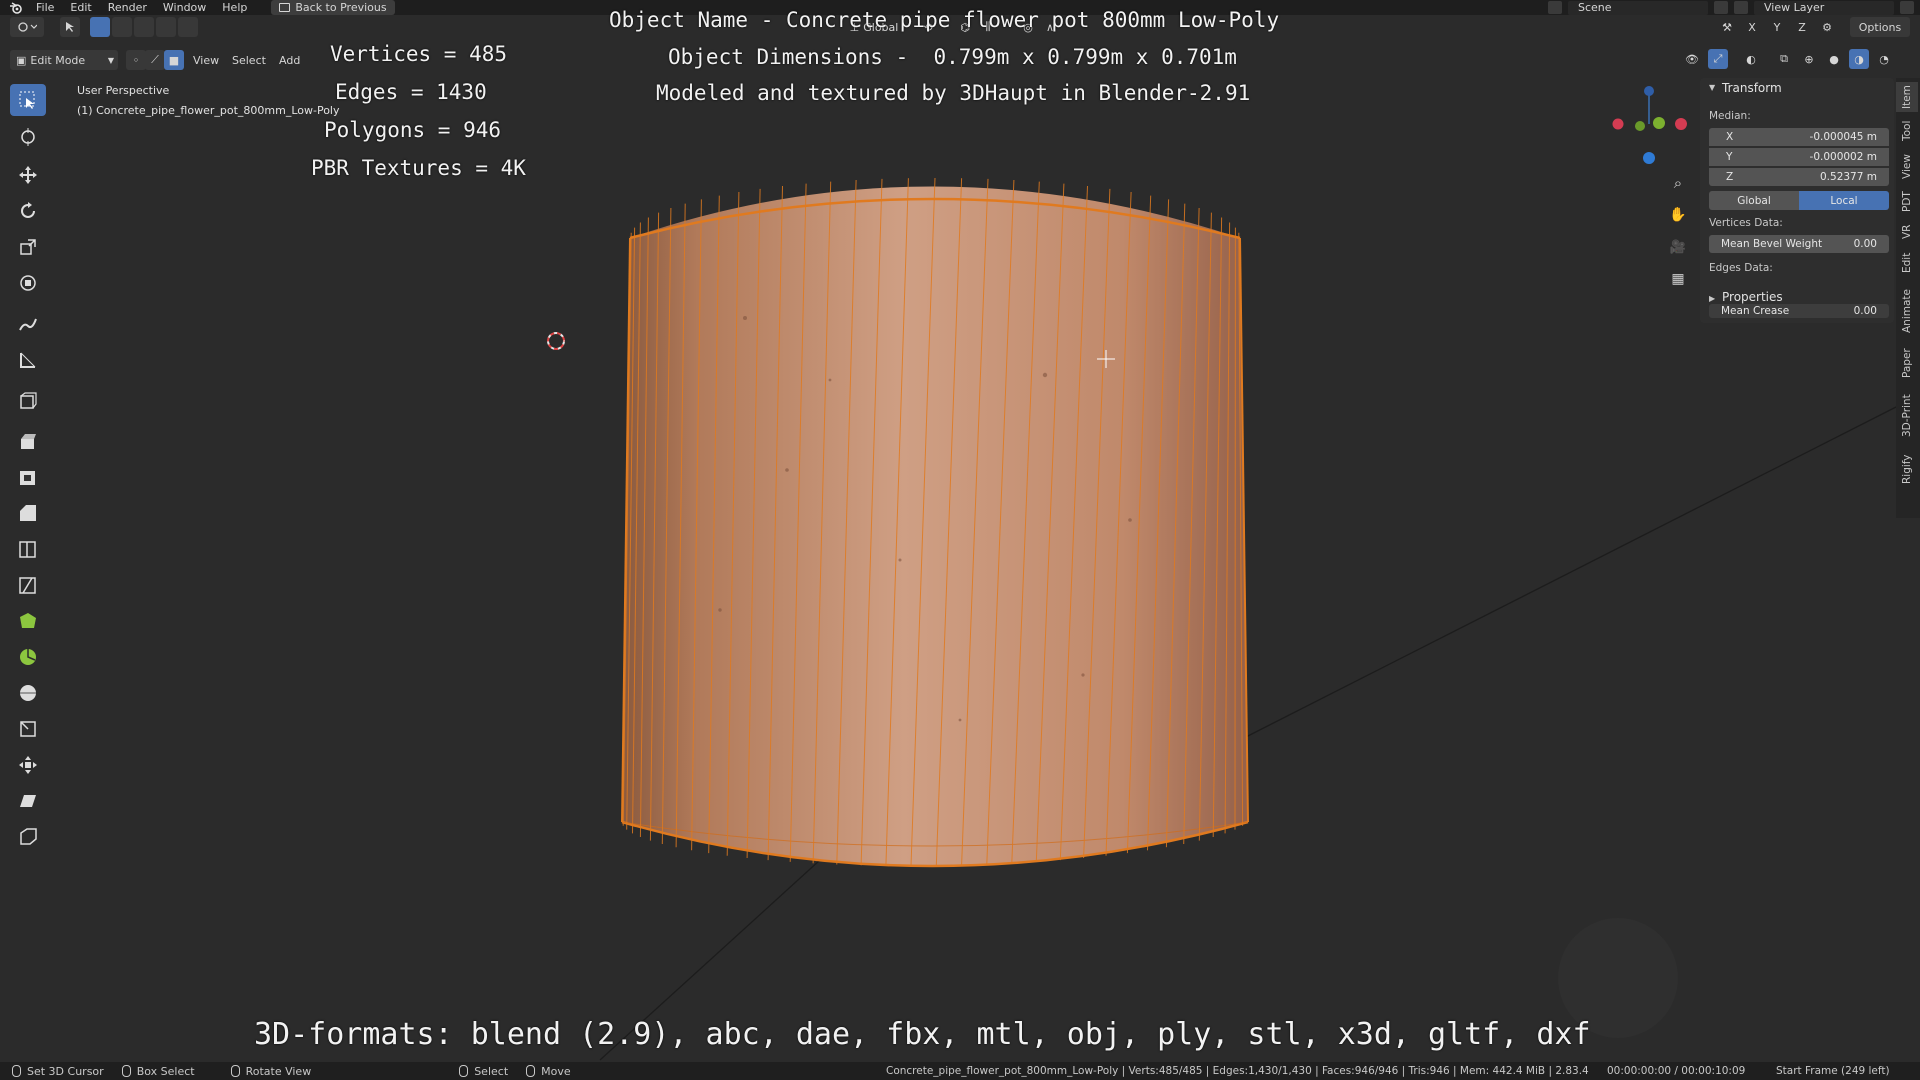 This screenshot has height=1080, width=1920. What do you see at coordinates (28, 549) in the screenshot?
I see `loop-cut-tool-icon` at bounding box center [28, 549].